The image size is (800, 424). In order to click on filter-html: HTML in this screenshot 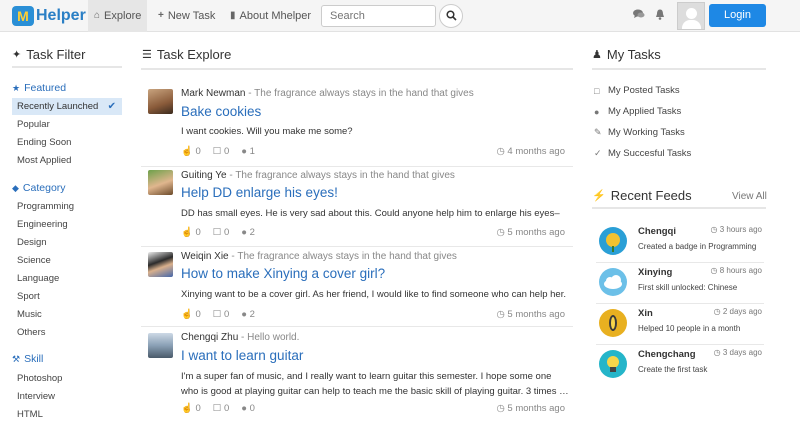, I will do `click(67, 414)`.